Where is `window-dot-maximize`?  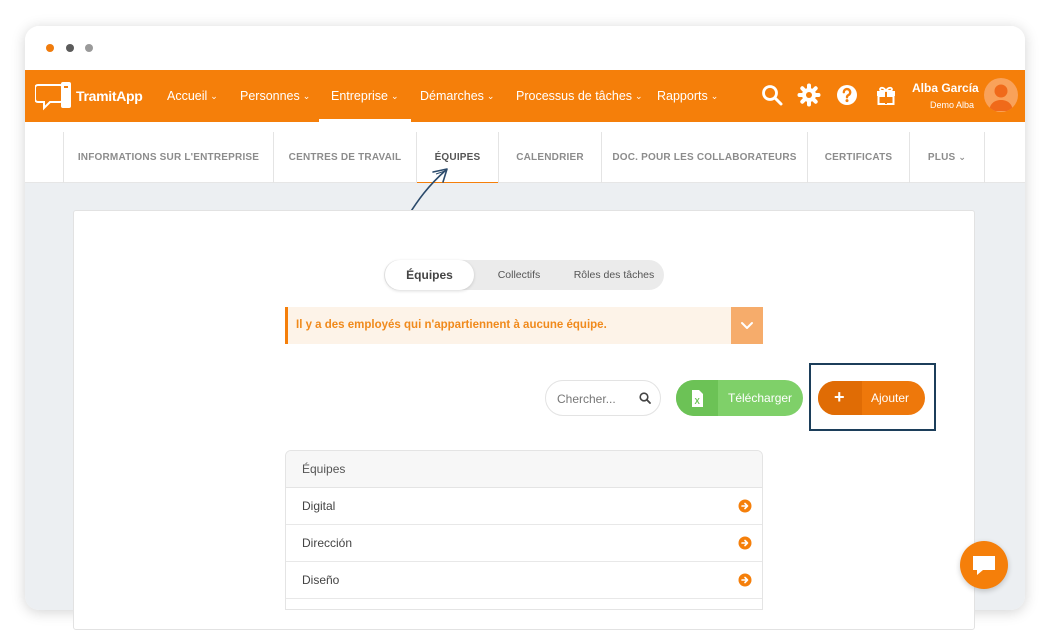 window-dot-maximize is located at coordinates (89, 48).